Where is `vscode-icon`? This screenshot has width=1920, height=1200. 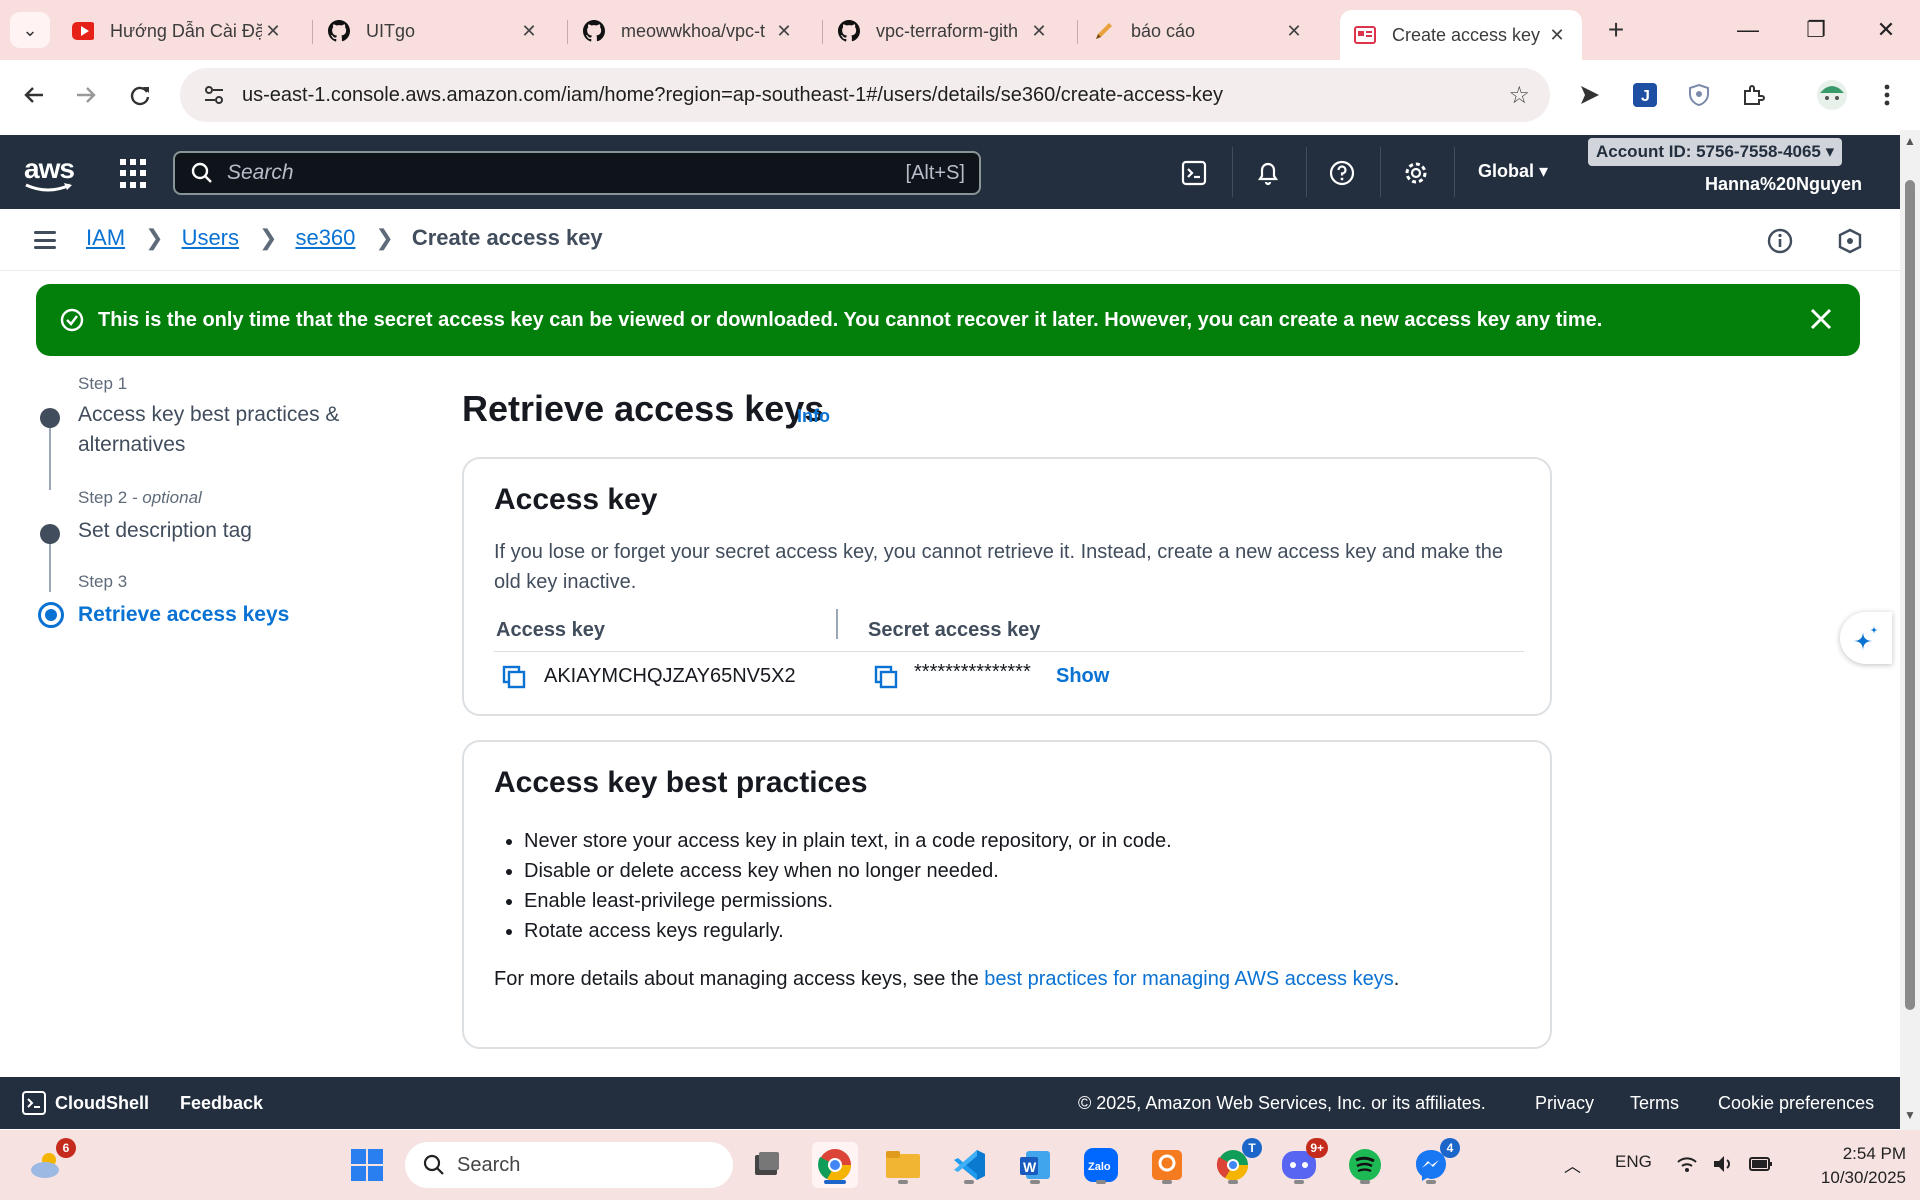
vscode-icon is located at coordinates (969, 1165).